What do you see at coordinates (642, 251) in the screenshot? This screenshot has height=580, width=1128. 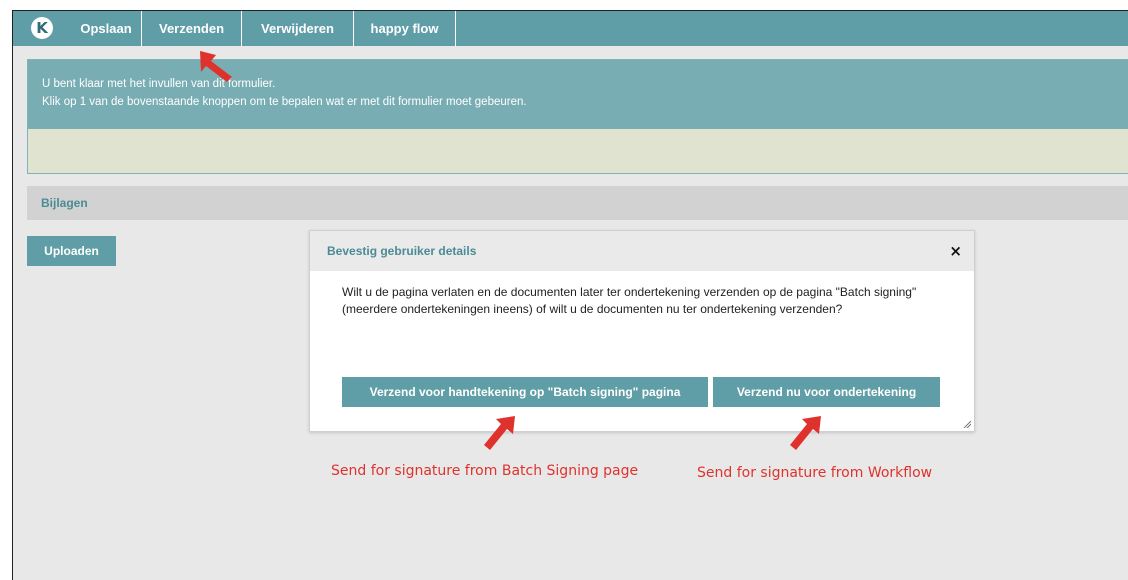 I see `dialog-header: Bevestig gebruiker details ×` at bounding box center [642, 251].